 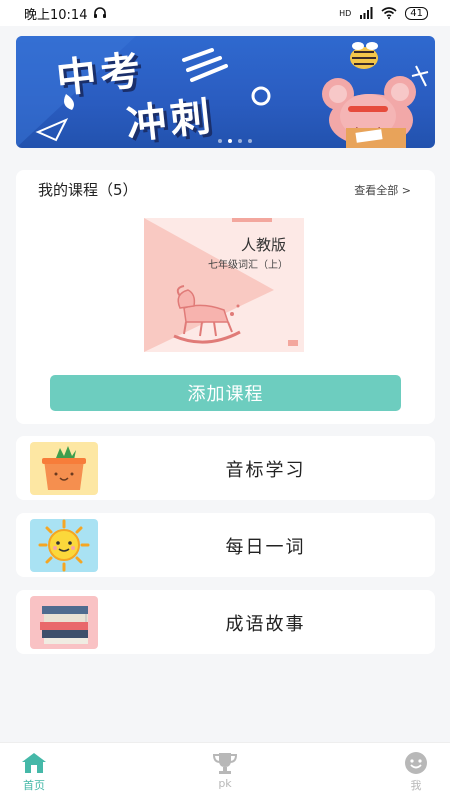 What do you see at coordinates (225, 393) in the screenshot?
I see `add-course-button: 添加课程` at bounding box center [225, 393].